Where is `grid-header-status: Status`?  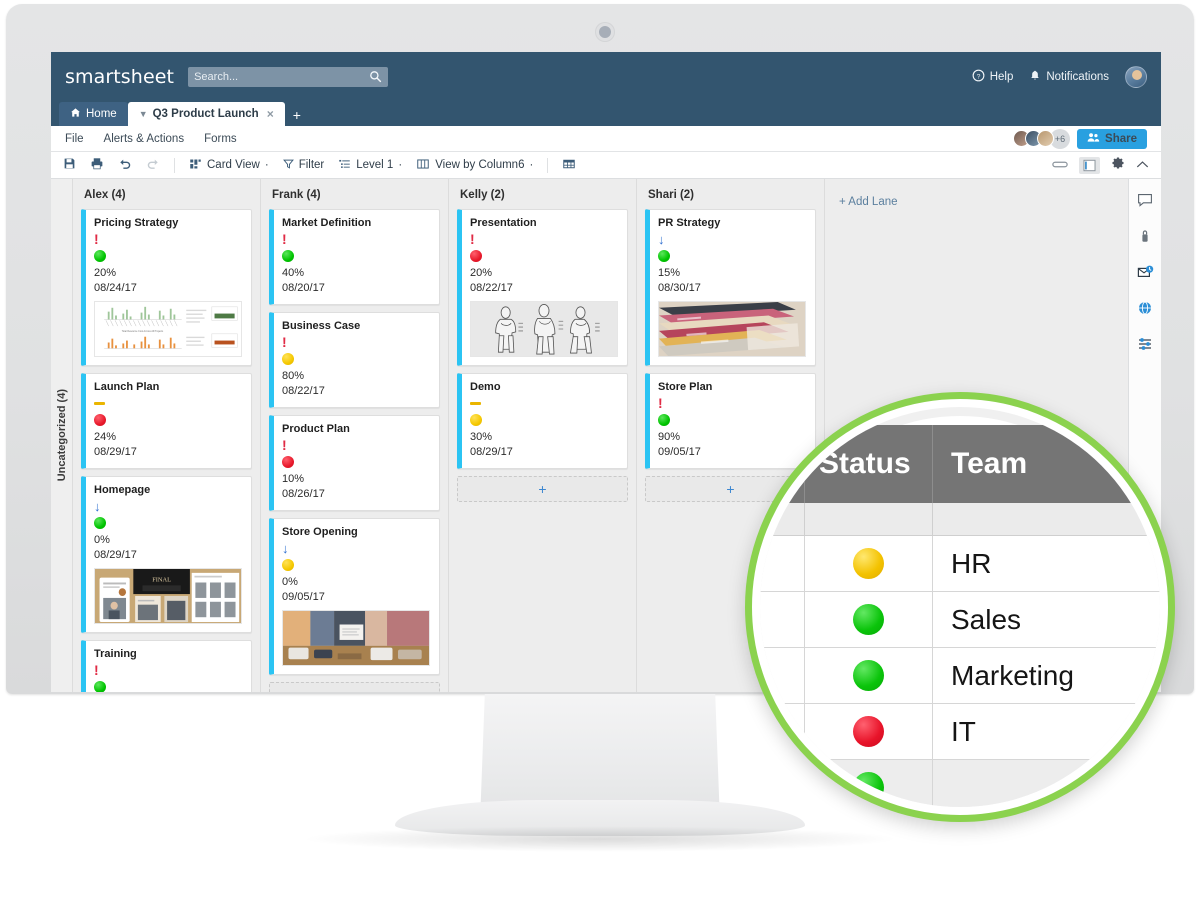 grid-header-status: Status is located at coordinates (869, 464).